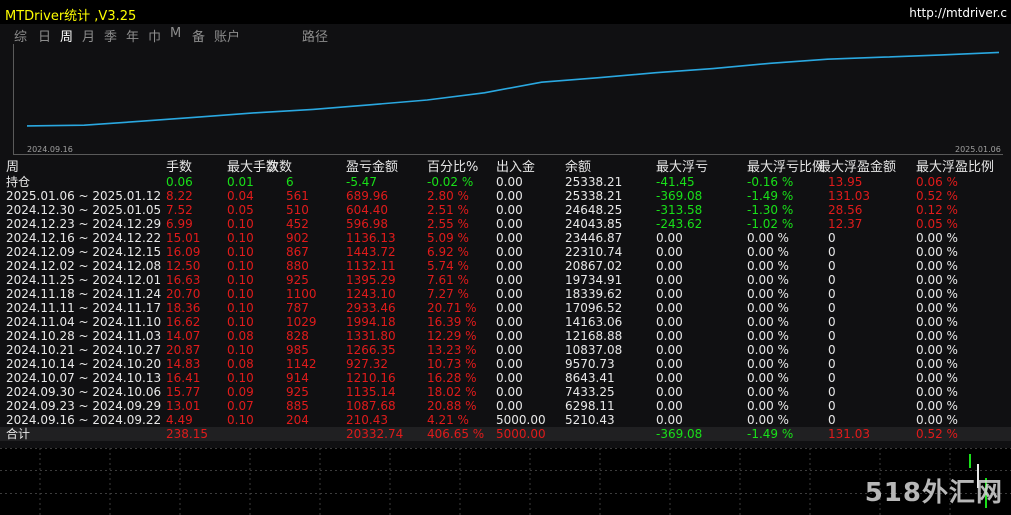 The height and width of the screenshot is (515, 1011). I want to click on cell-pnl: 604.40, so click(367, 210).